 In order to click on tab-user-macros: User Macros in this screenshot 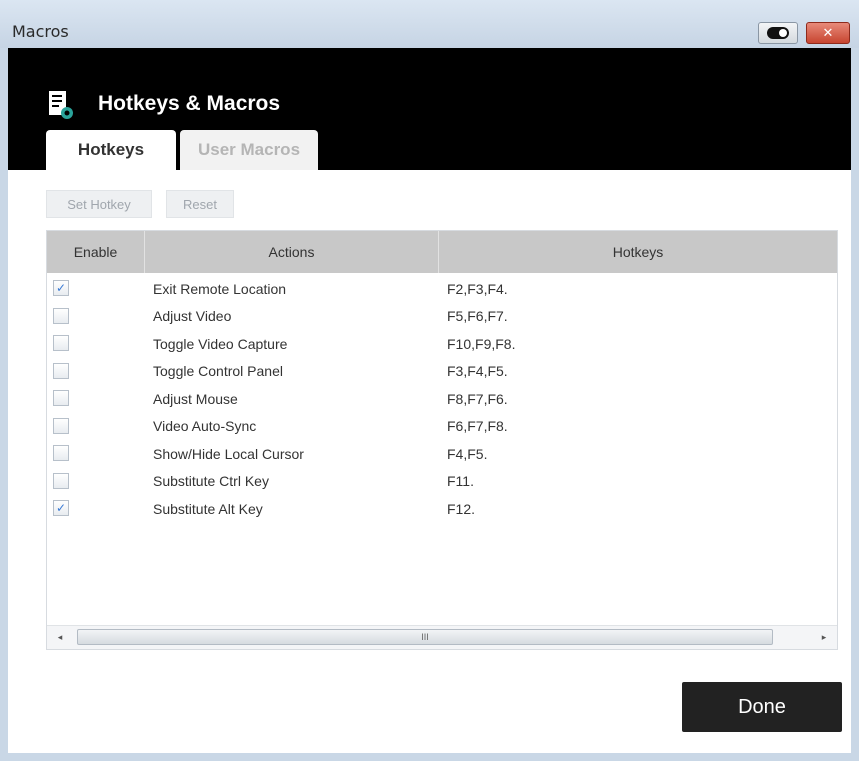, I will do `click(249, 150)`.